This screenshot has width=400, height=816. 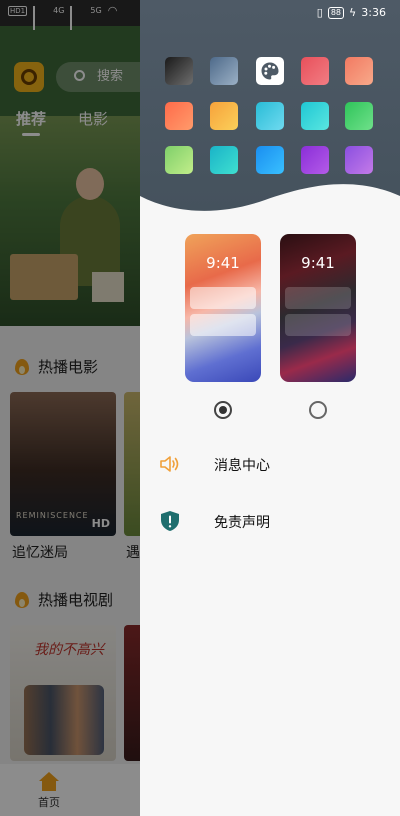 What do you see at coordinates (315, 160) in the screenshot?
I see `theme-swatch-purple` at bounding box center [315, 160].